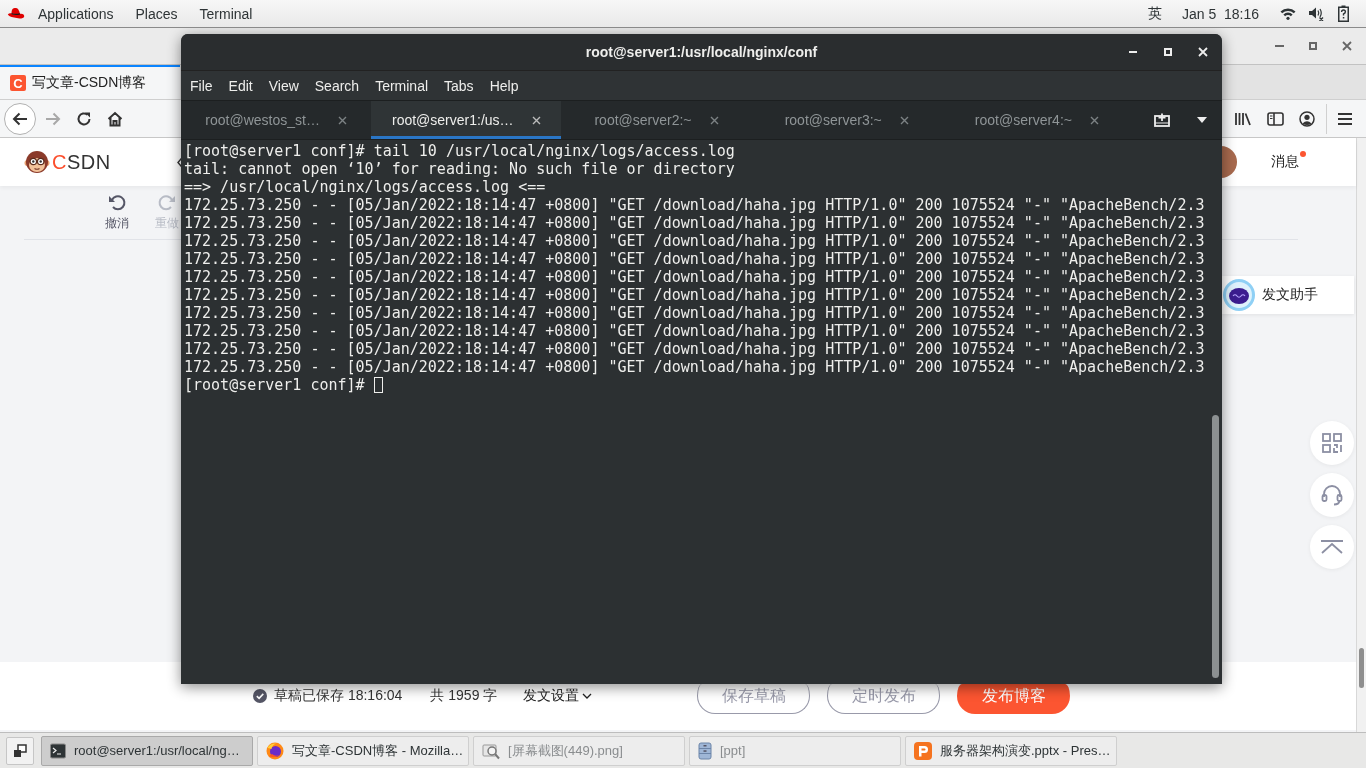 The width and height of the screenshot is (1366, 768). What do you see at coordinates (37, 162) in the screenshot?
I see `monkey-icon` at bounding box center [37, 162].